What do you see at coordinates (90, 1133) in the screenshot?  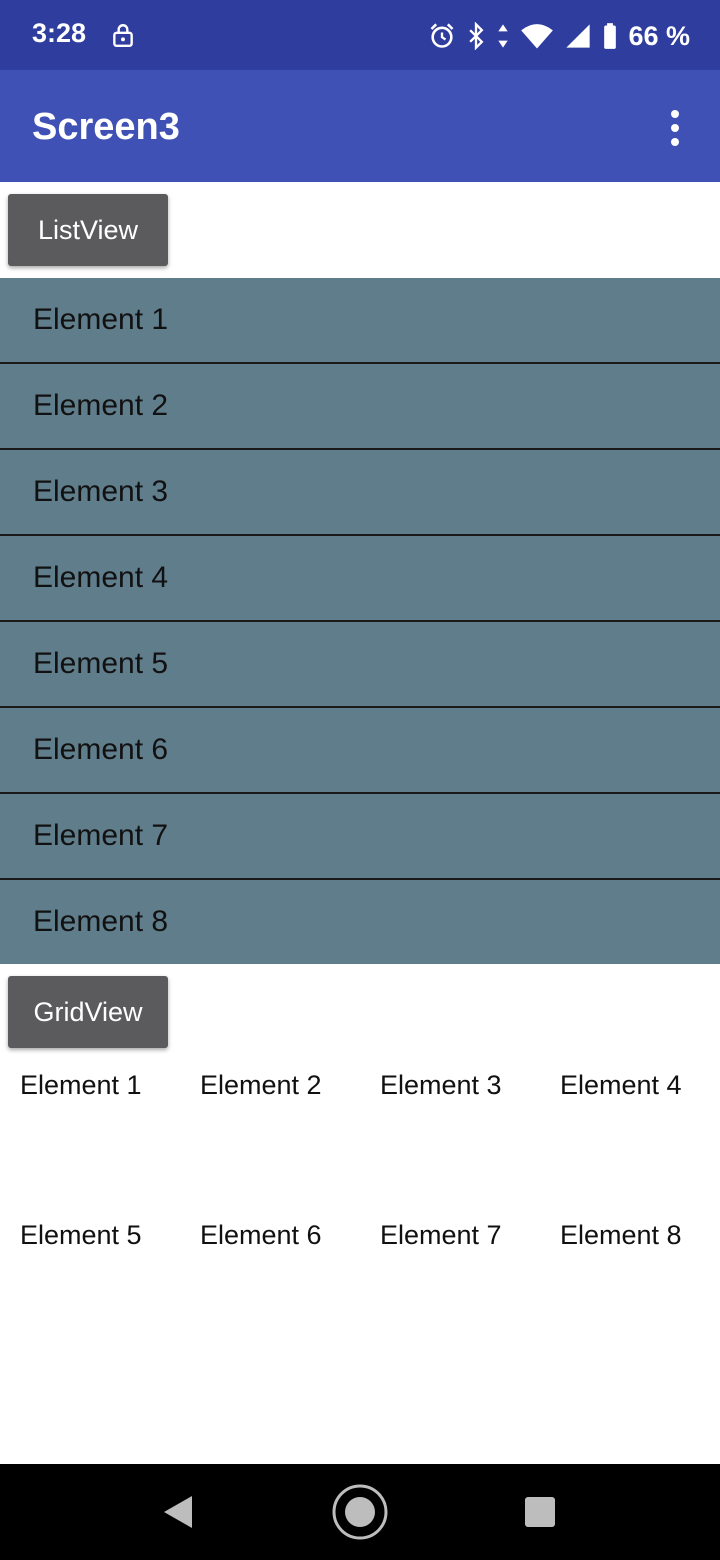 I see `grid-item: Element 1` at bounding box center [90, 1133].